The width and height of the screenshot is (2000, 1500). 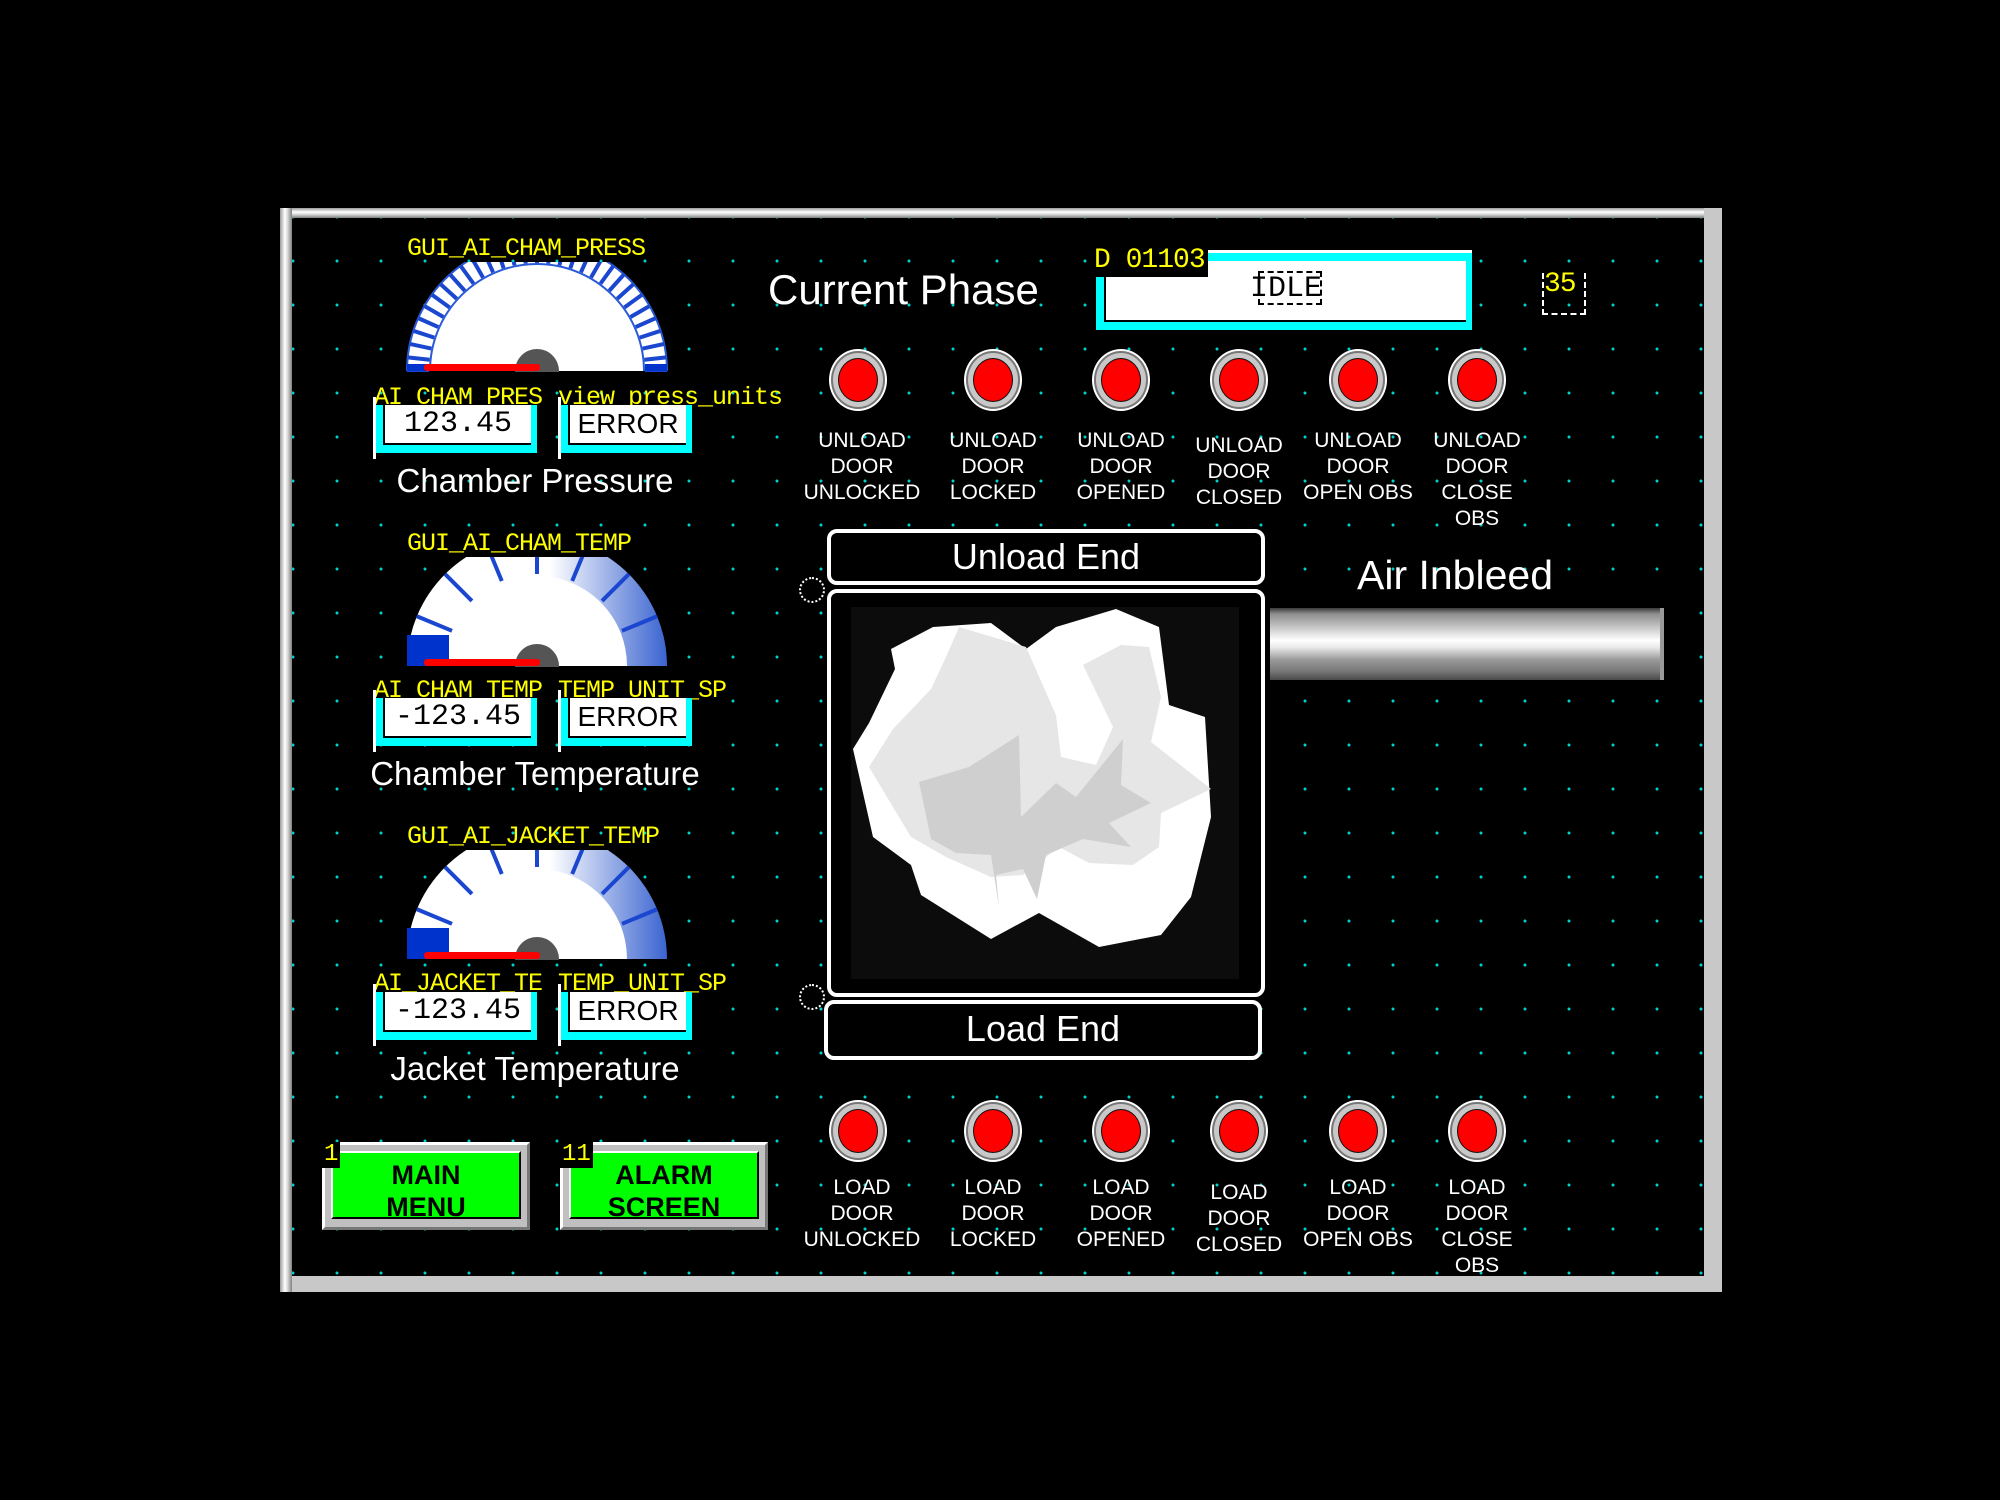 What do you see at coordinates (812, 997) in the screenshot?
I see `chamber-port-bottom` at bounding box center [812, 997].